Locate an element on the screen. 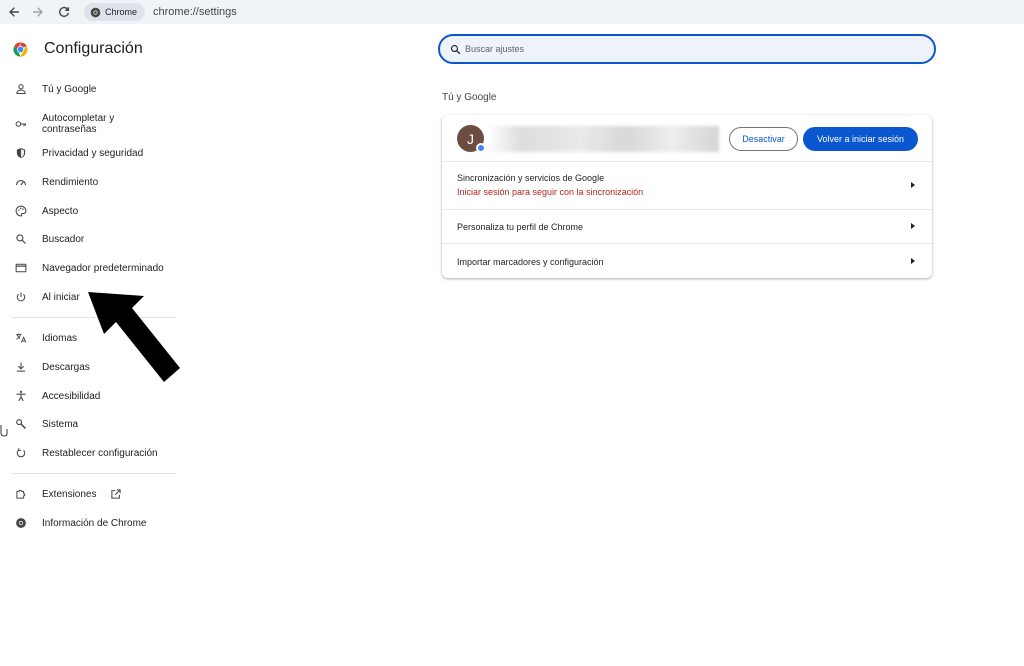 The width and height of the screenshot is (1024, 666). sidebar-item-label: Restablecer configuración is located at coordinates (100, 453).